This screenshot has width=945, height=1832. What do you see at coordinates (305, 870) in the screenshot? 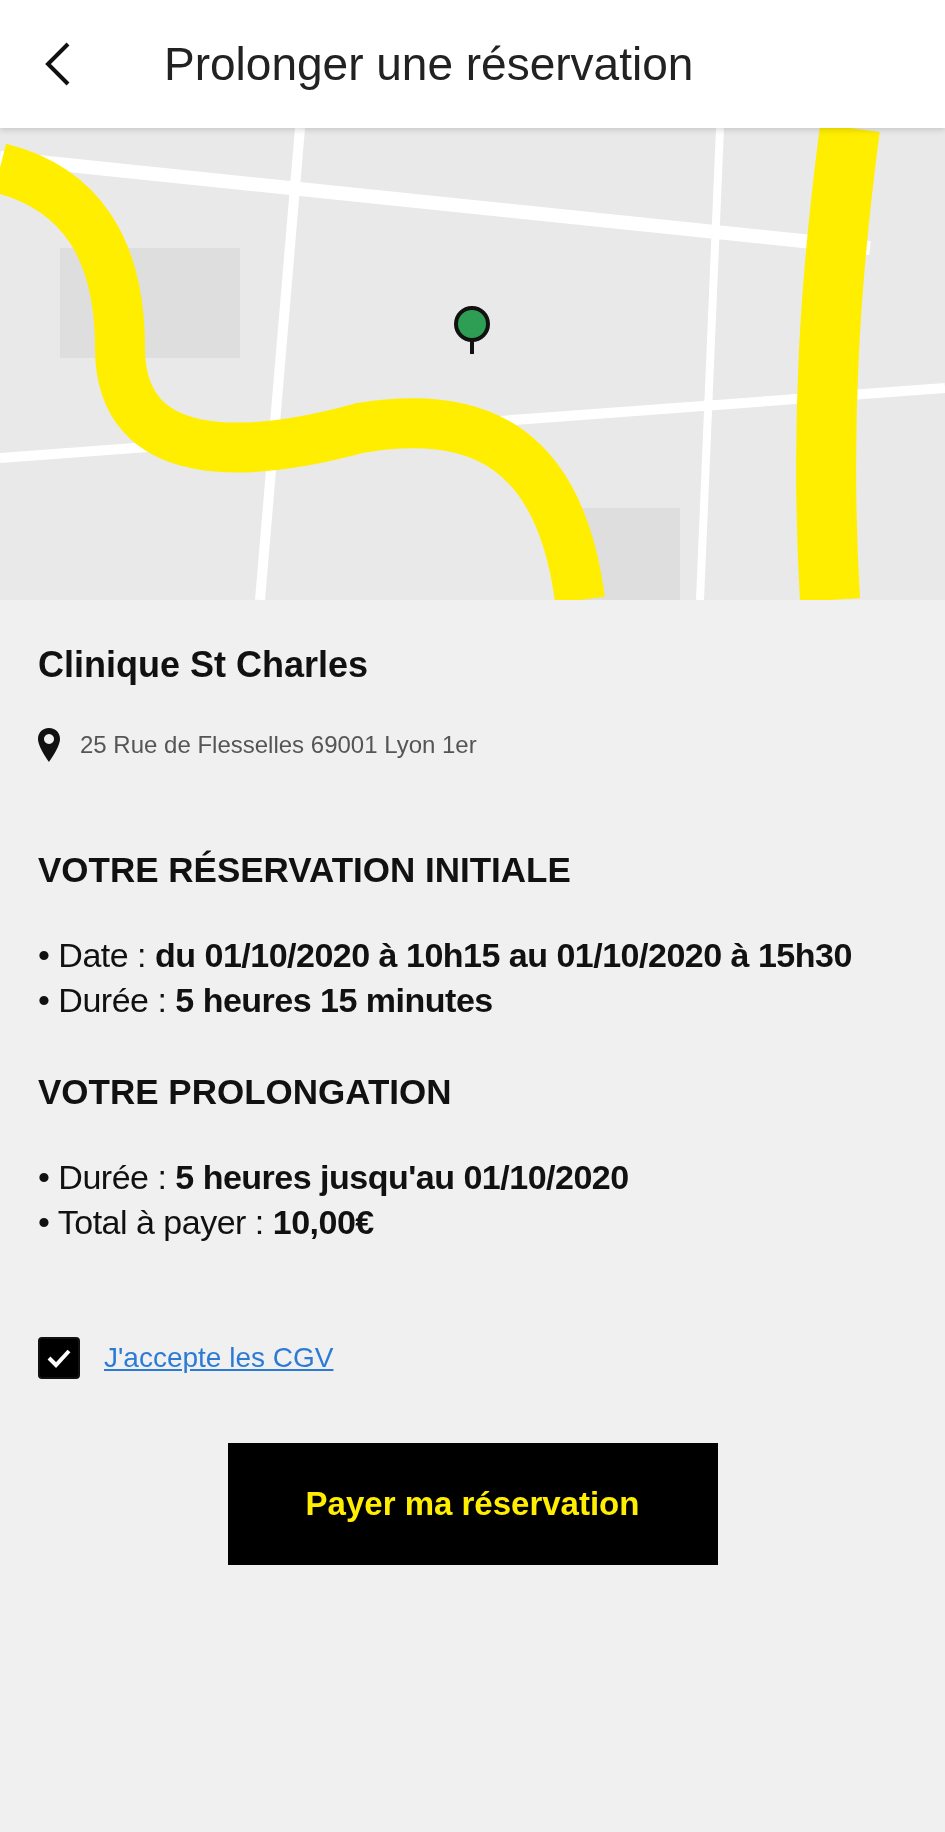
I see `section-heading: VOTRE RÉSERVATION INITIALE` at bounding box center [305, 870].